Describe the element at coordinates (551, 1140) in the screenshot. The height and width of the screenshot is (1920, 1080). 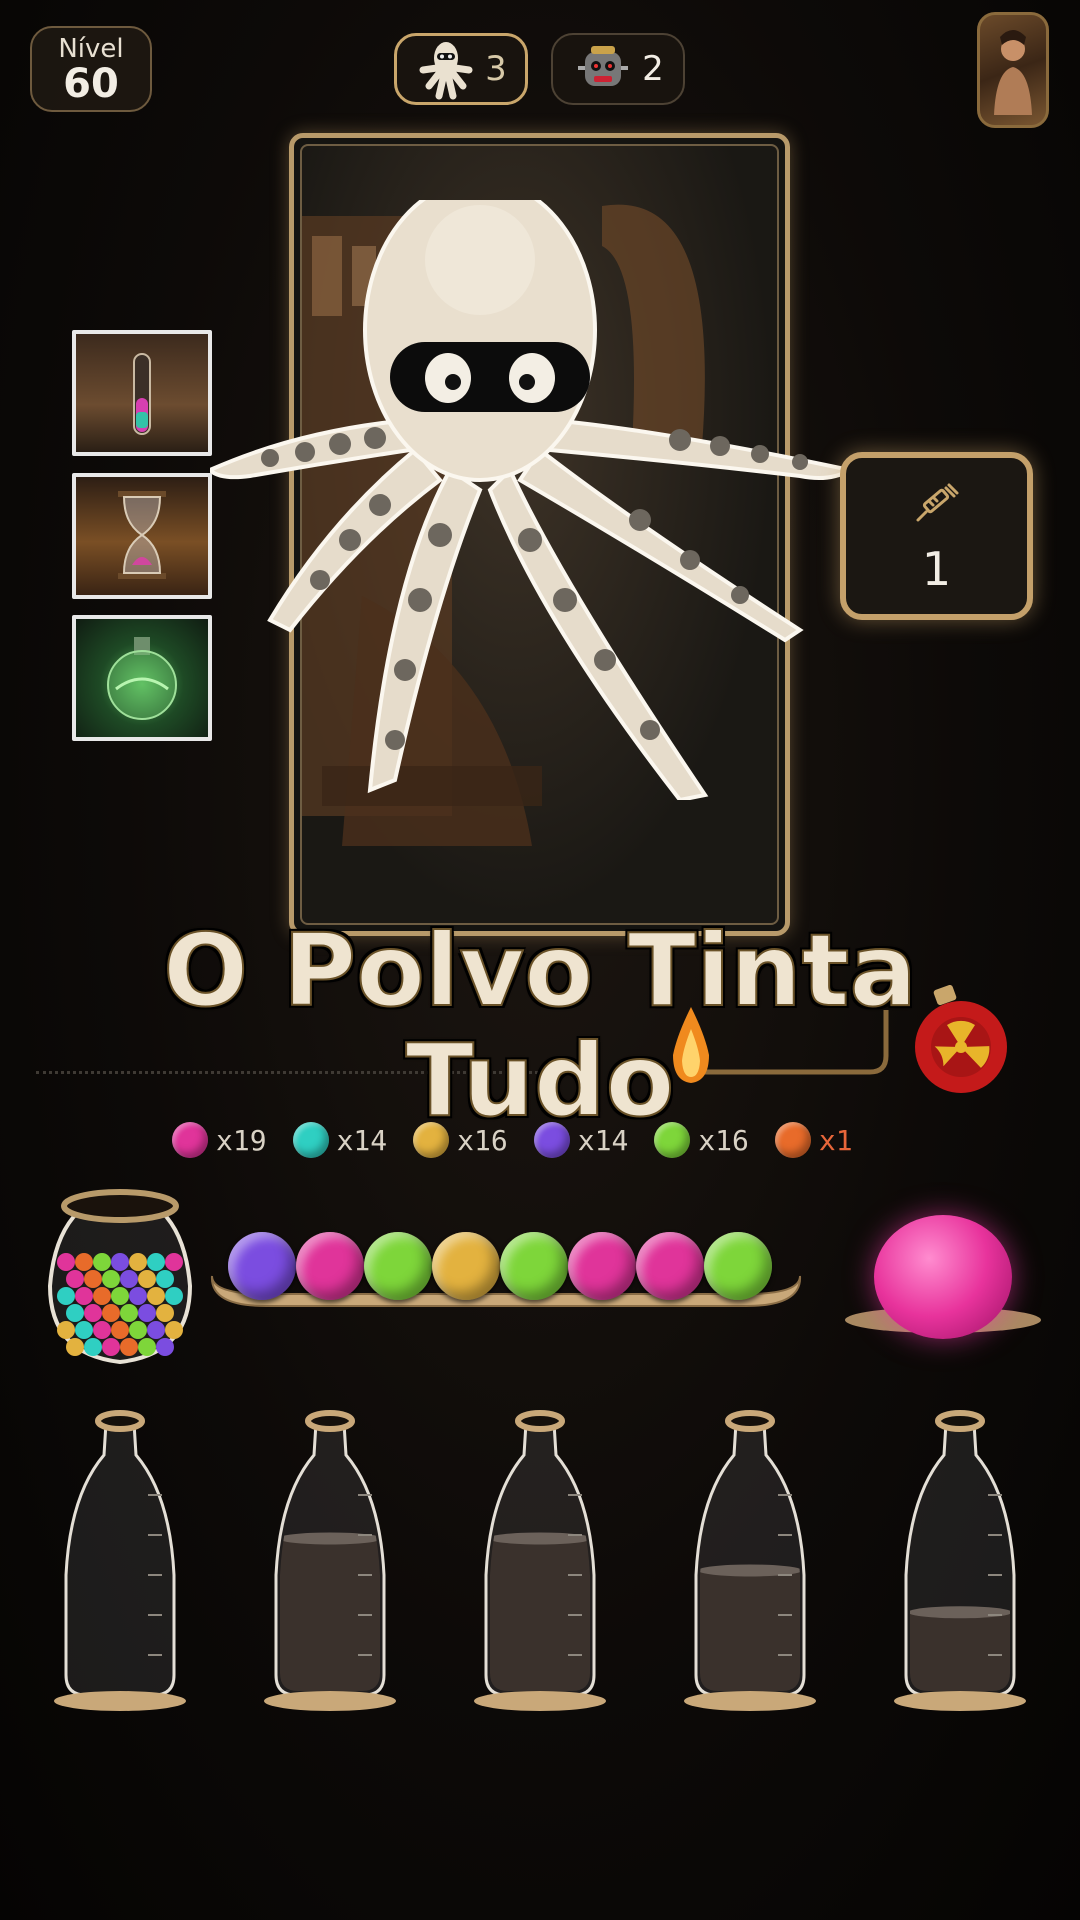
I see `purple-ball-icon` at that location.